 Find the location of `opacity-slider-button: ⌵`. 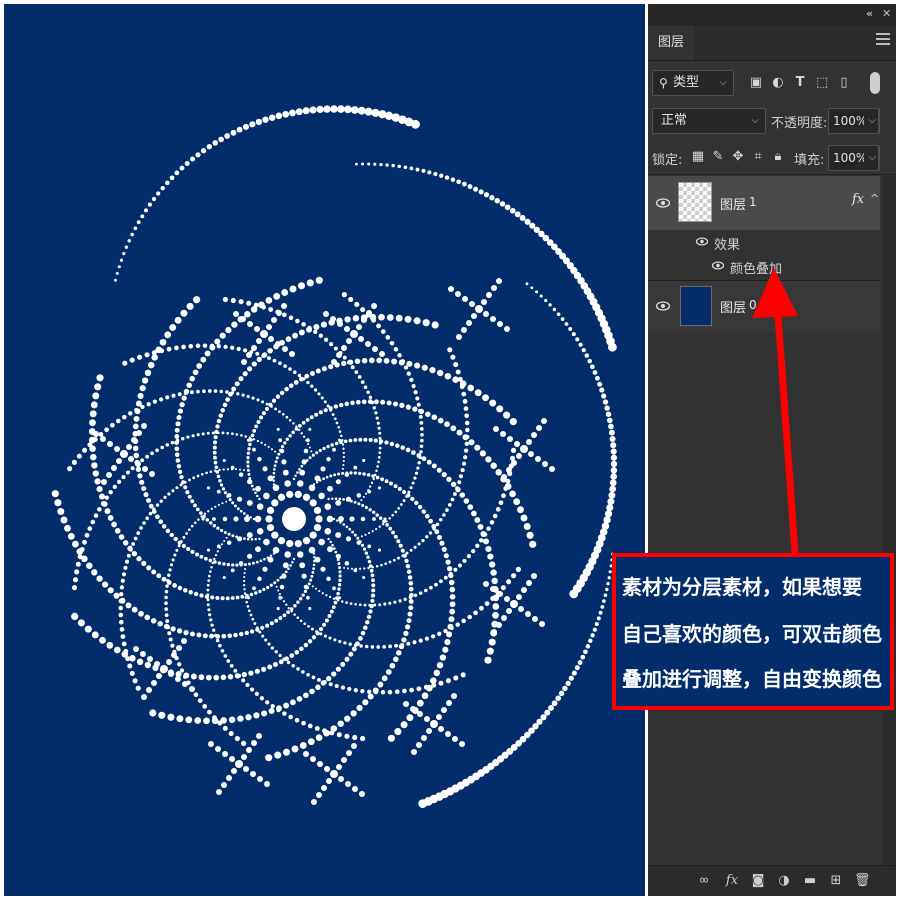

opacity-slider-button: ⌵ is located at coordinates (871, 121).